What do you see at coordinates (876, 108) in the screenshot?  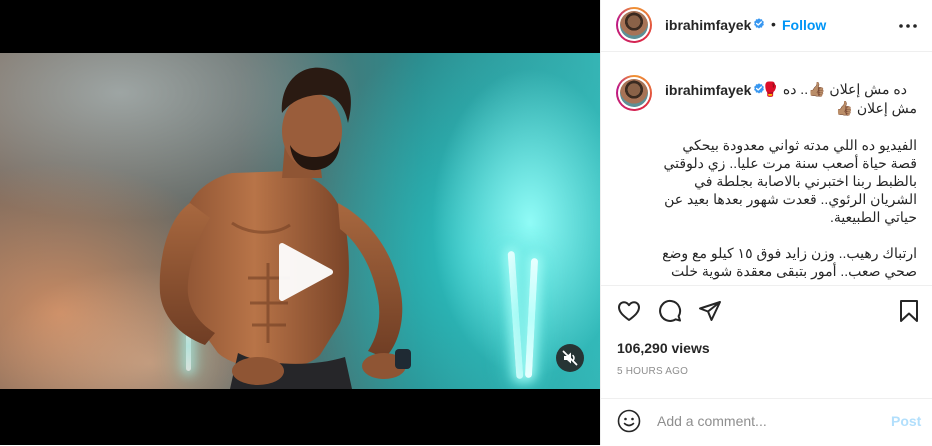 I see `caption-line: مش إعلان 👍🏽` at bounding box center [876, 108].